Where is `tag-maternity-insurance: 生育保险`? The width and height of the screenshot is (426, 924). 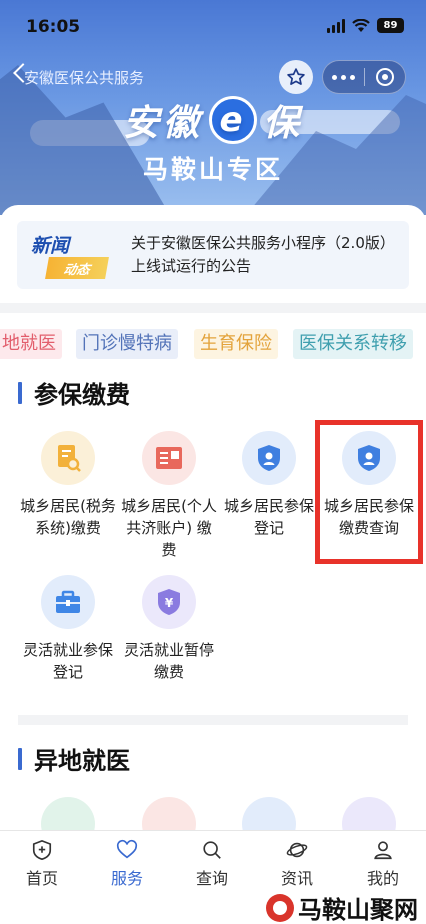
tag-maternity-insurance: 生育保险 is located at coordinates (236, 344).